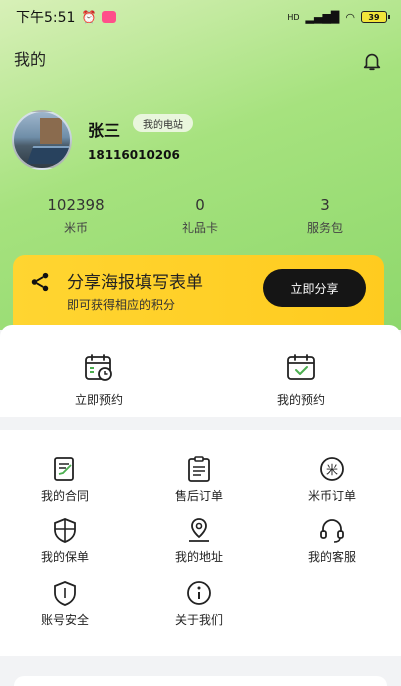 The image size is (401, 686). What do you see at coordinates (75, 228) in the screenshot?
I see `stat-label: 米币` at bounding box center [75, 228].